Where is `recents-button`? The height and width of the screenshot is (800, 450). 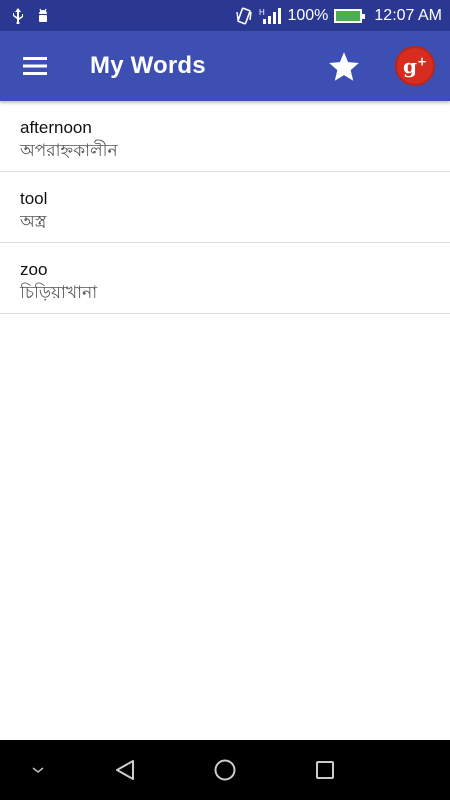 recents-button is located at coordinates (325, 770).